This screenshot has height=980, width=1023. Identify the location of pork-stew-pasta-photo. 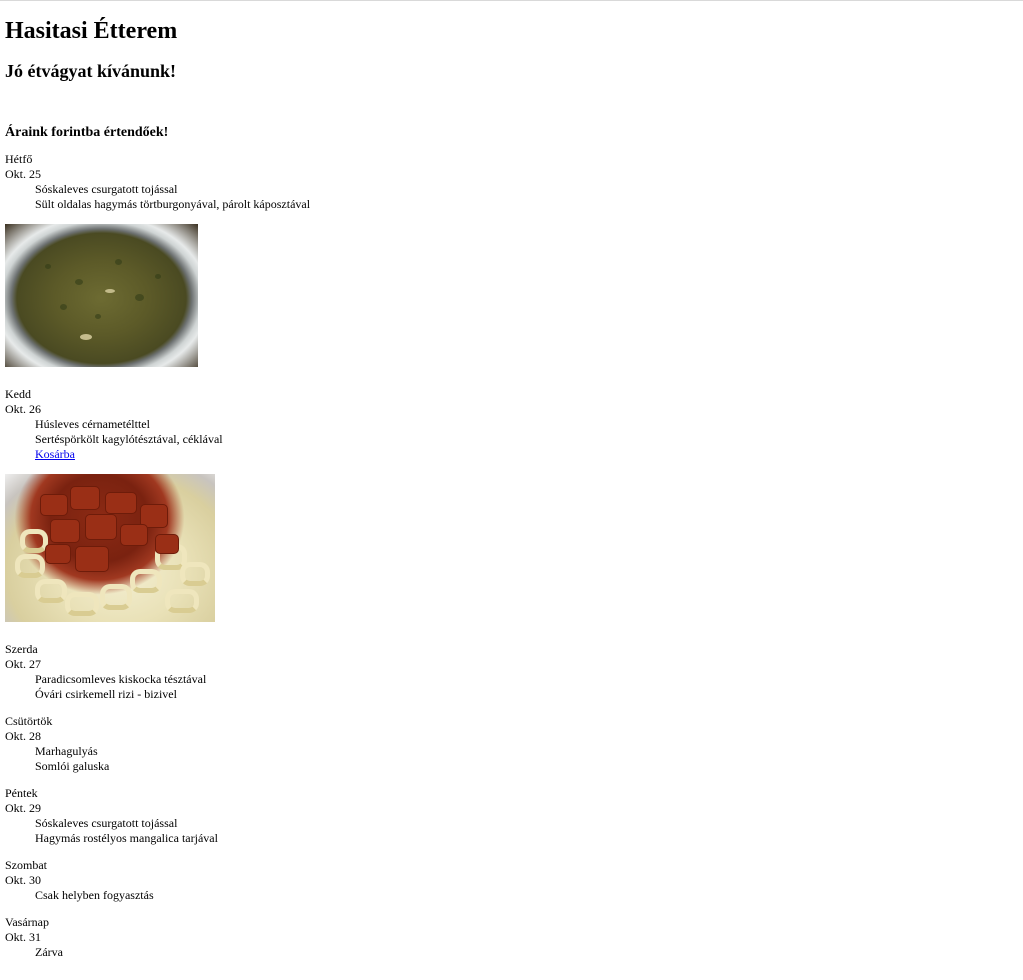
(110, 548).